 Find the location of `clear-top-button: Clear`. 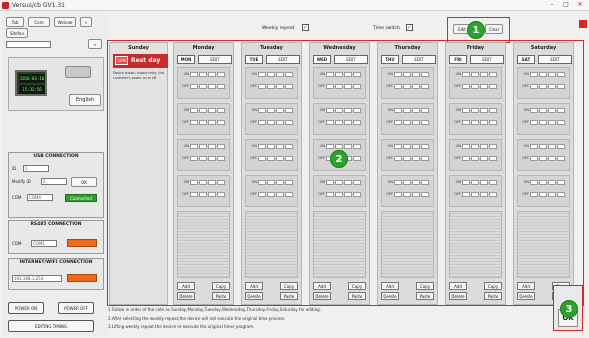

clear-top-button: Clear is located at coordinates (494, 29).